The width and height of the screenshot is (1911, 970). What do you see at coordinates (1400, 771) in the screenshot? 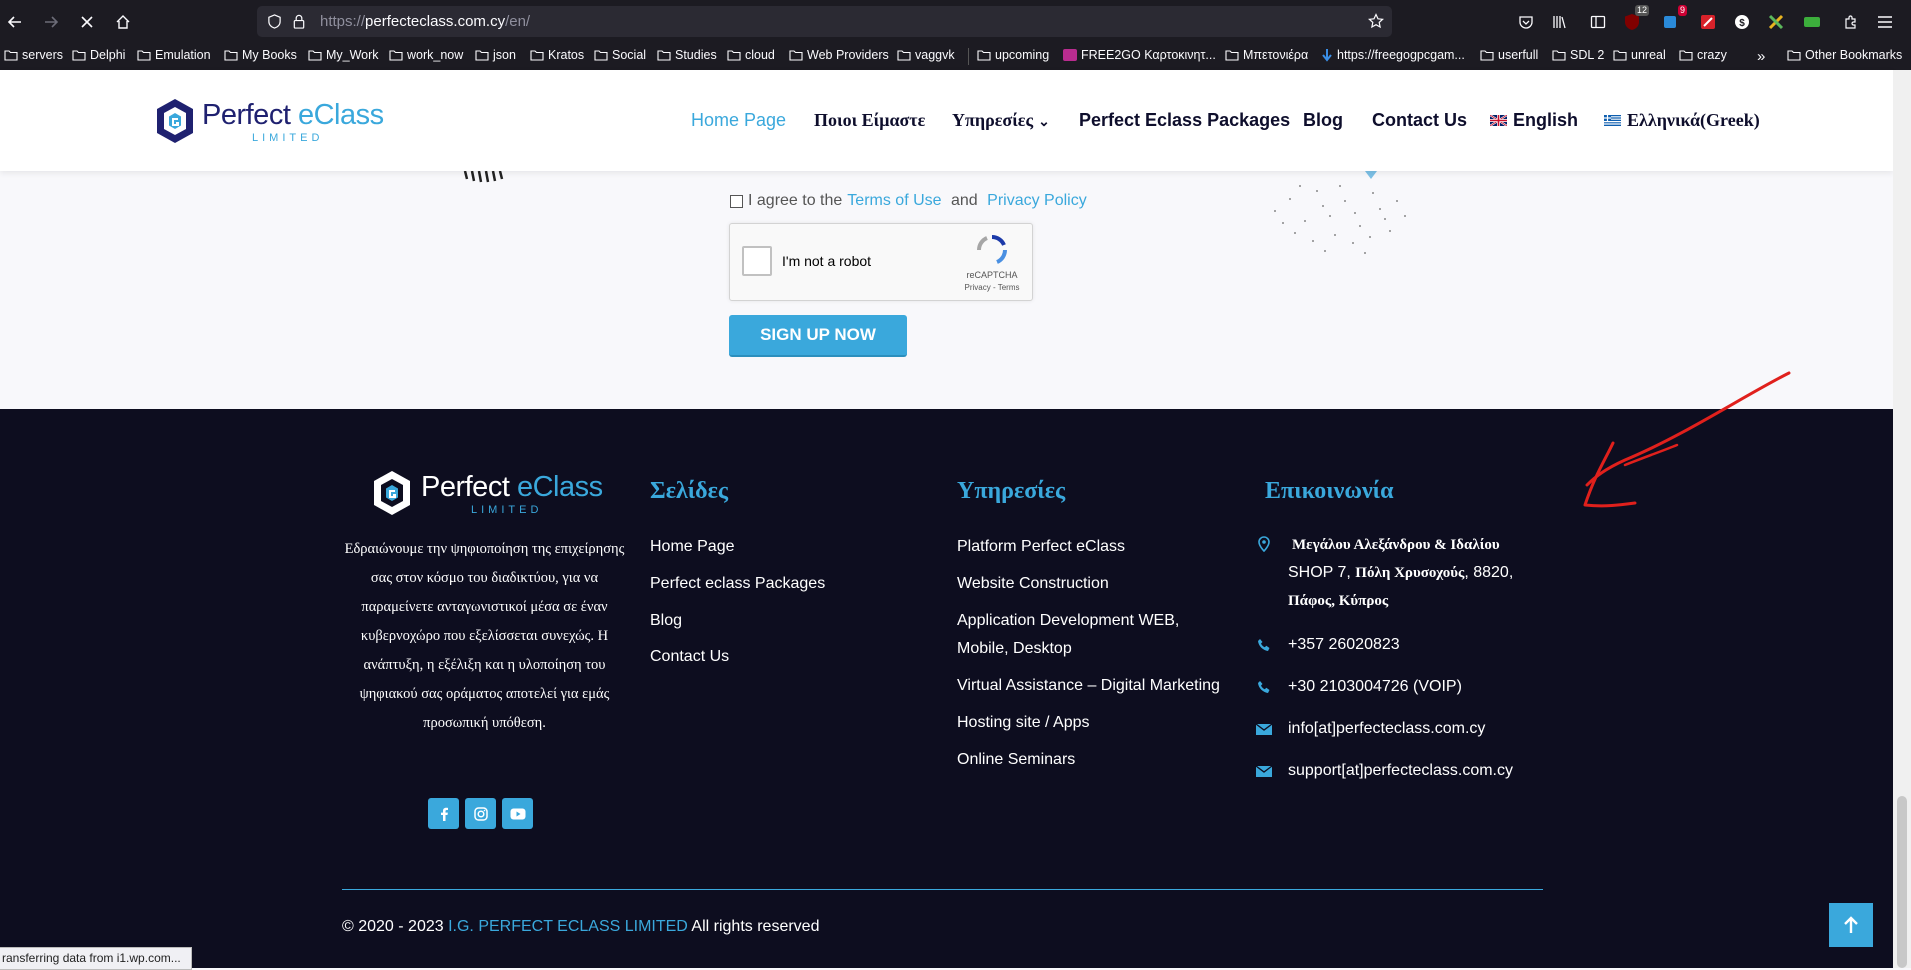
I see `contact-email-support: support[at]perfecteclass.com.cy` at bounding box center [1400, 771].